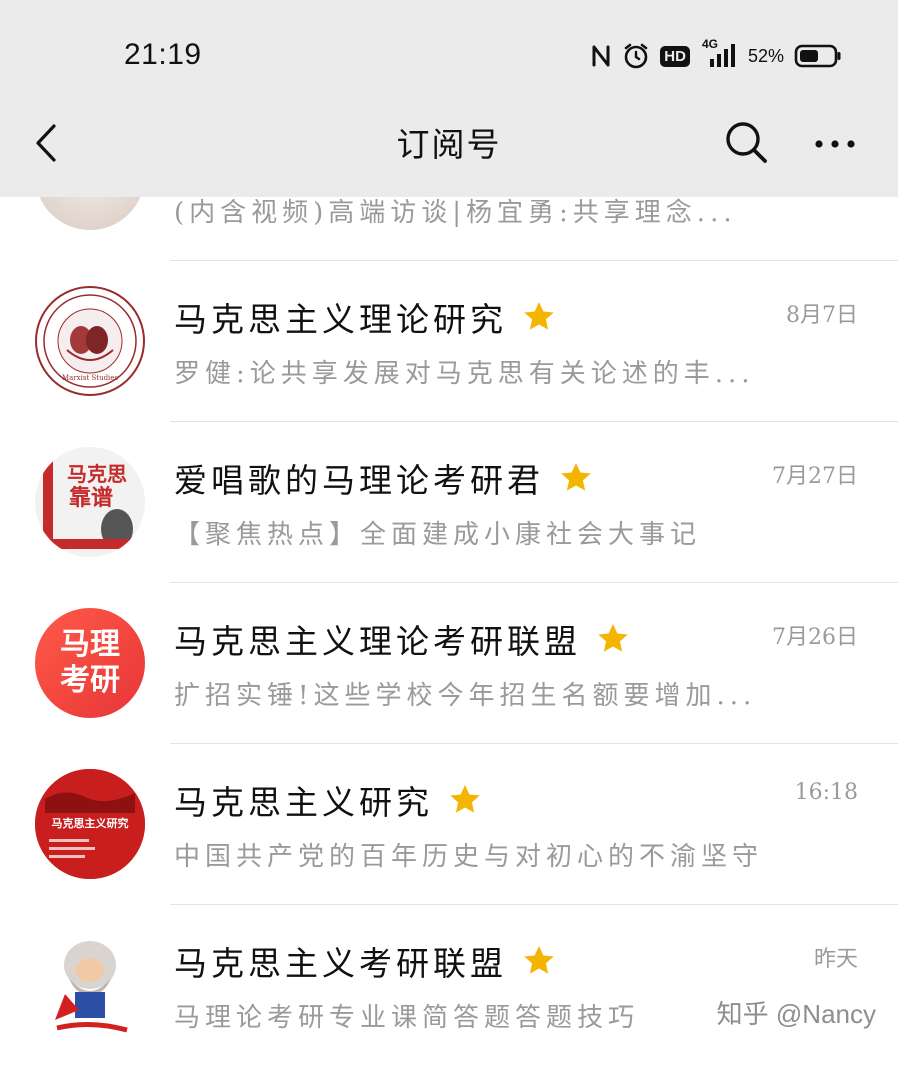 Image resolution: width=898 pixels, height=1066 pixels. What do you see at coordinates (340, 963) in the screenshot?
I see `item-title: 马克思主义考研联盟` at bounding box center [340, 963].